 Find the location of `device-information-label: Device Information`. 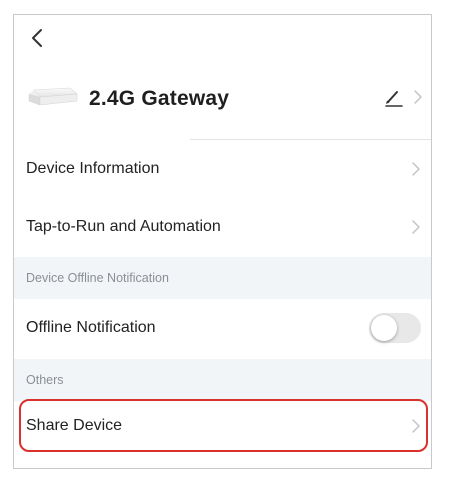

device-information-label: Device Information is located at coordinates (93, 168).